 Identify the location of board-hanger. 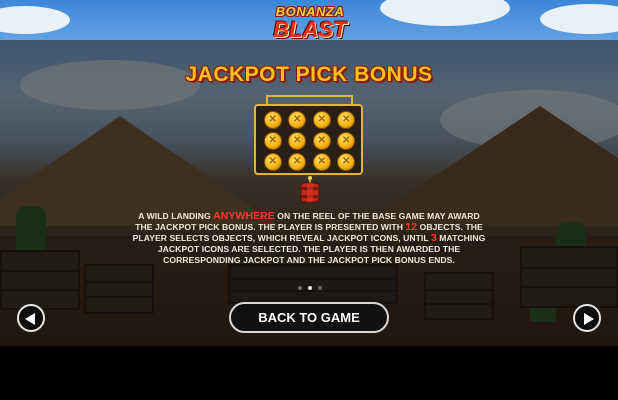
(309, 100).